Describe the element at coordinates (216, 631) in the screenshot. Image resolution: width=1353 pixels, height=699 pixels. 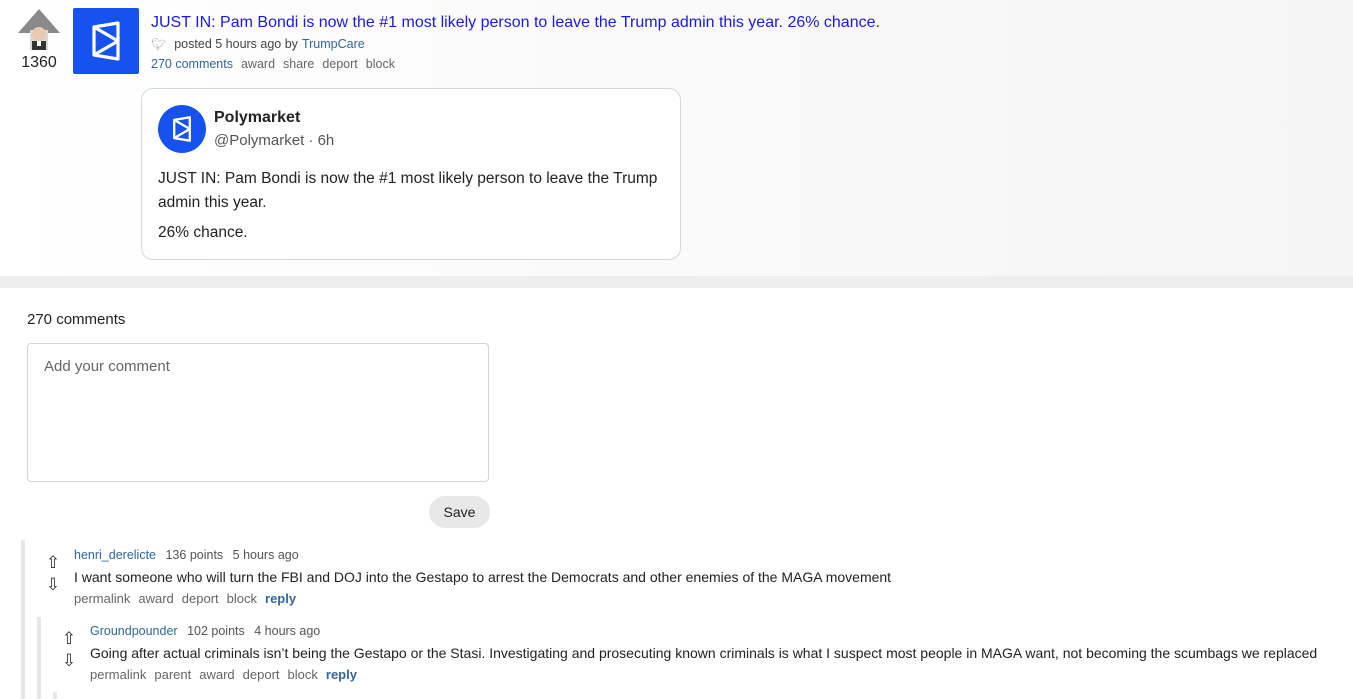
I see `comment-points: 102 points` at that location.